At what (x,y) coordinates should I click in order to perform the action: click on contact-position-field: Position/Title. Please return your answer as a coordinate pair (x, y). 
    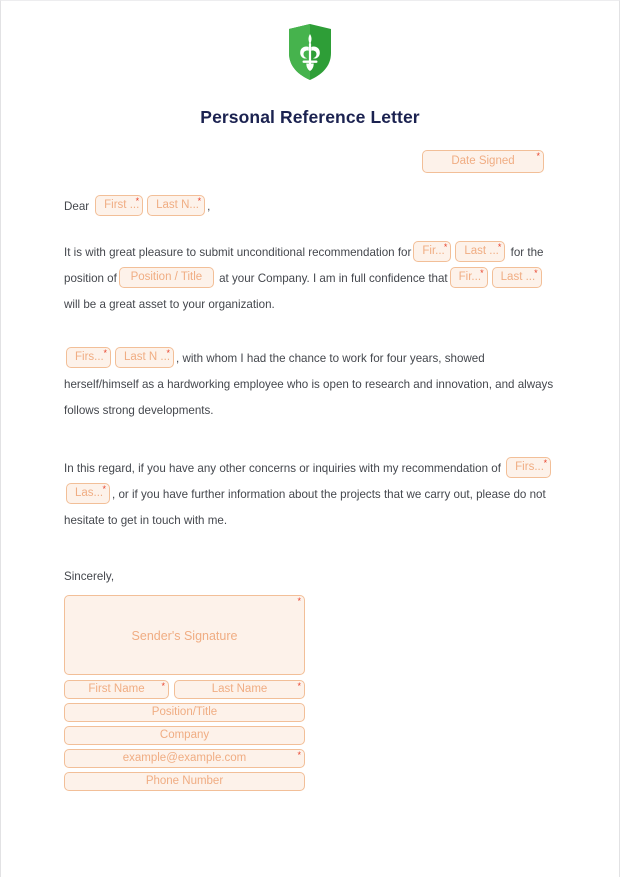
    Looking at the image, I should click on (184, 712).